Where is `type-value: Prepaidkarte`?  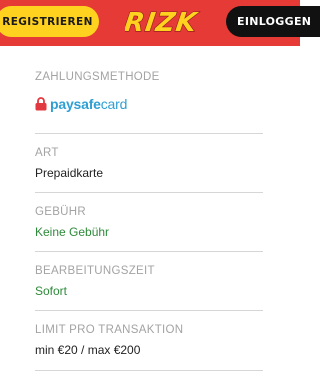 type-value: Prepaidkarte is located at coordinates (69, 173).